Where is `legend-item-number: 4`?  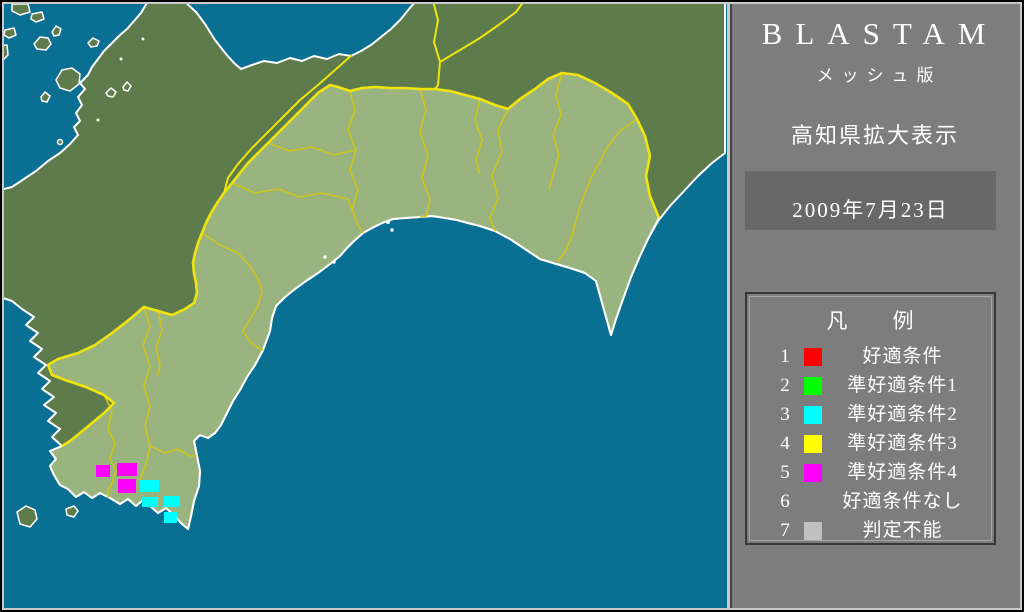 legend-item-number: 4 is located at coordinates (785, 443).